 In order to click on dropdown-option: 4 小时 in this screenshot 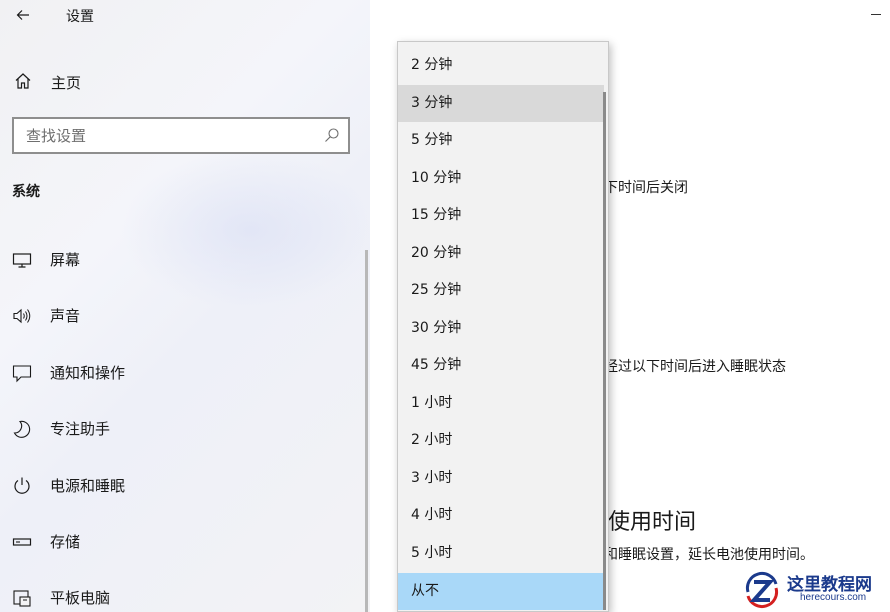, I will do `click(501, 515)`.